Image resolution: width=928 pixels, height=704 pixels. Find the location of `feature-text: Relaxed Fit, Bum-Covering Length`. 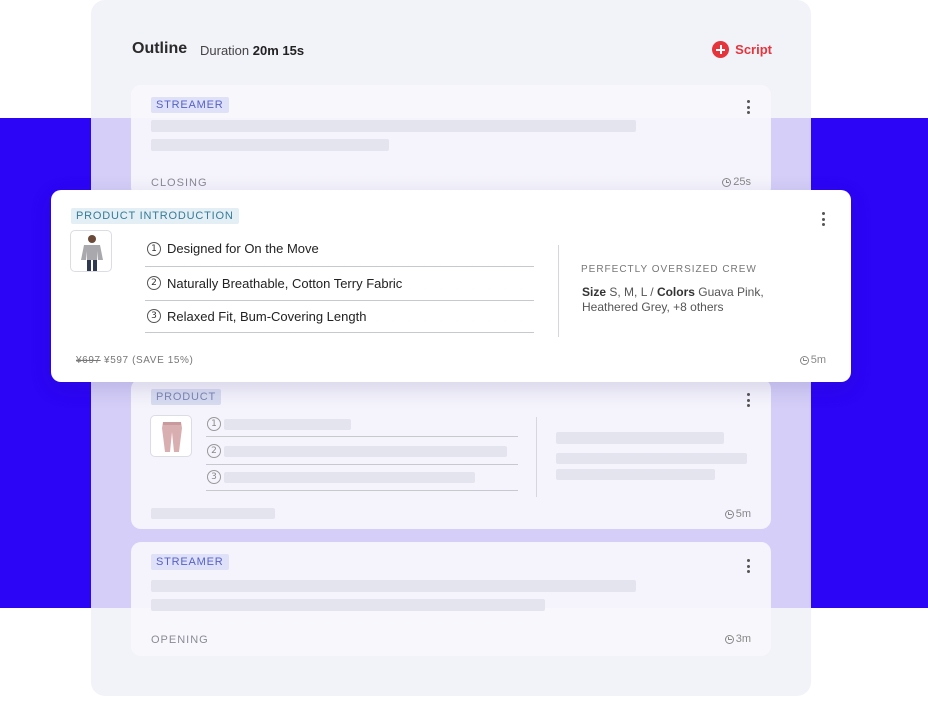

feature-text: Relaxed Fit, Bum-Covering Length is located at coordinates (267, 316).